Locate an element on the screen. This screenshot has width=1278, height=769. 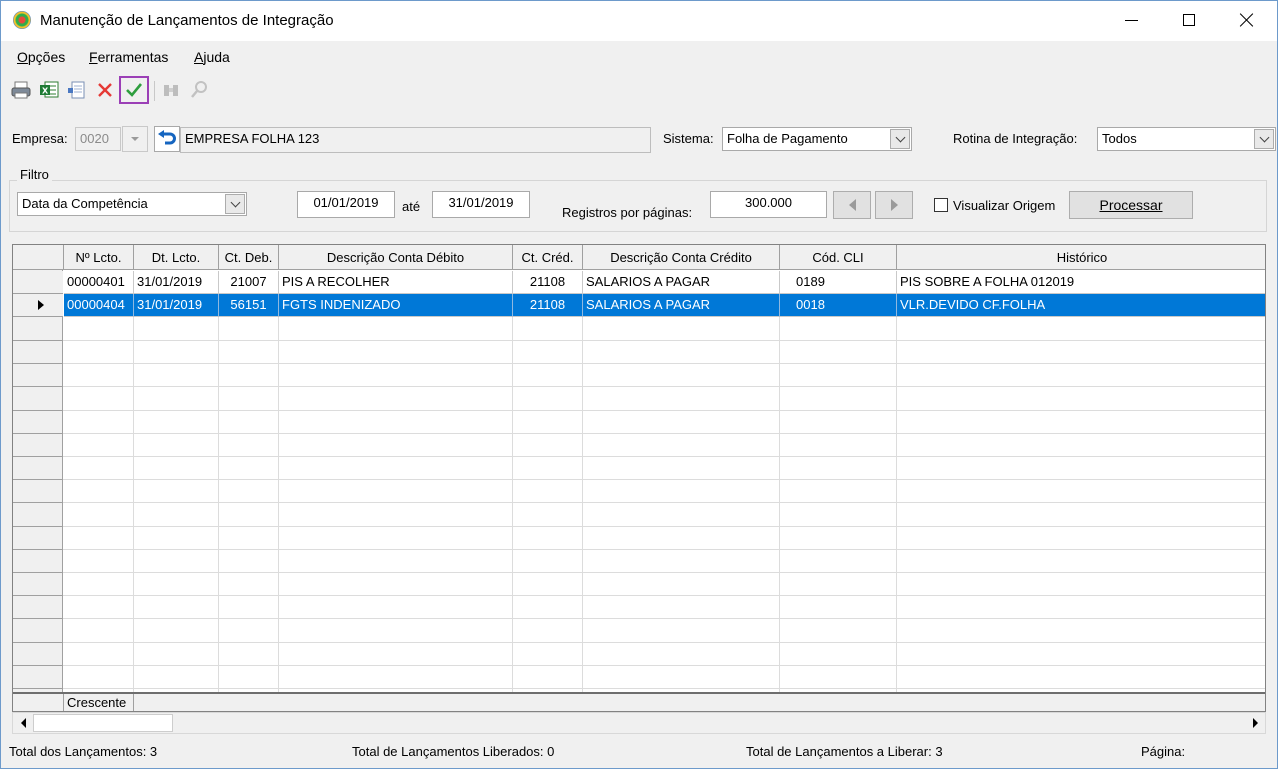
arrow-left-icon is located at coordinates (852, 205).